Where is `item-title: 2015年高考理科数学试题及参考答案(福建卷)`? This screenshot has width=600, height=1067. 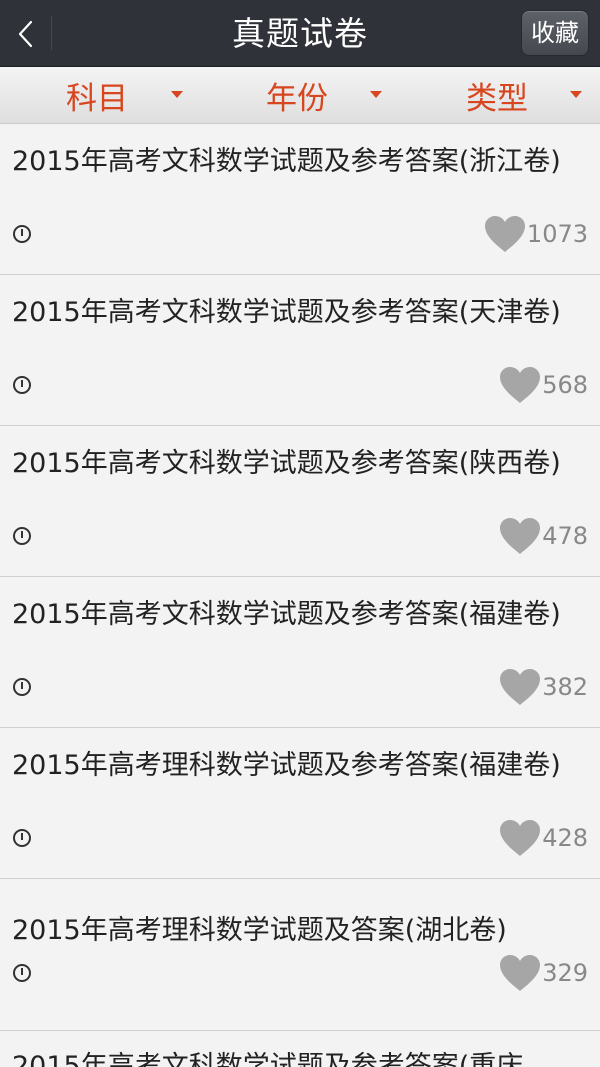 item-title: 2015年高考理科数学试题及参考答案(福建卷) is located at coordinates (286, 765).